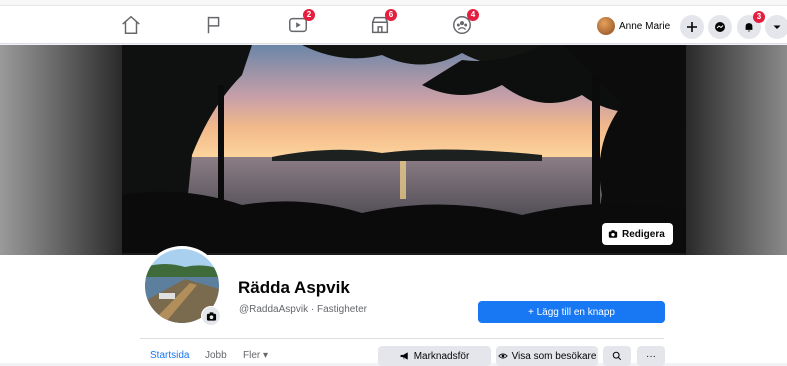  I want to click on notifications-button: 3, so click(751, 25).